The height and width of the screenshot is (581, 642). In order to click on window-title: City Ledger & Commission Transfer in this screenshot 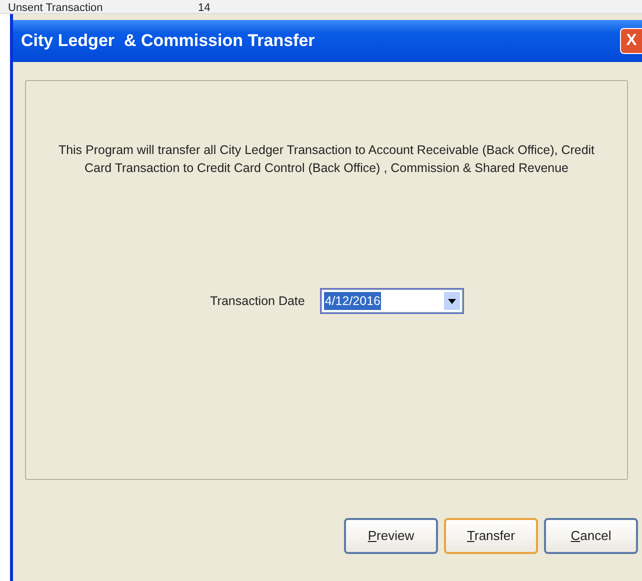, I will do `click(168, 41)`.